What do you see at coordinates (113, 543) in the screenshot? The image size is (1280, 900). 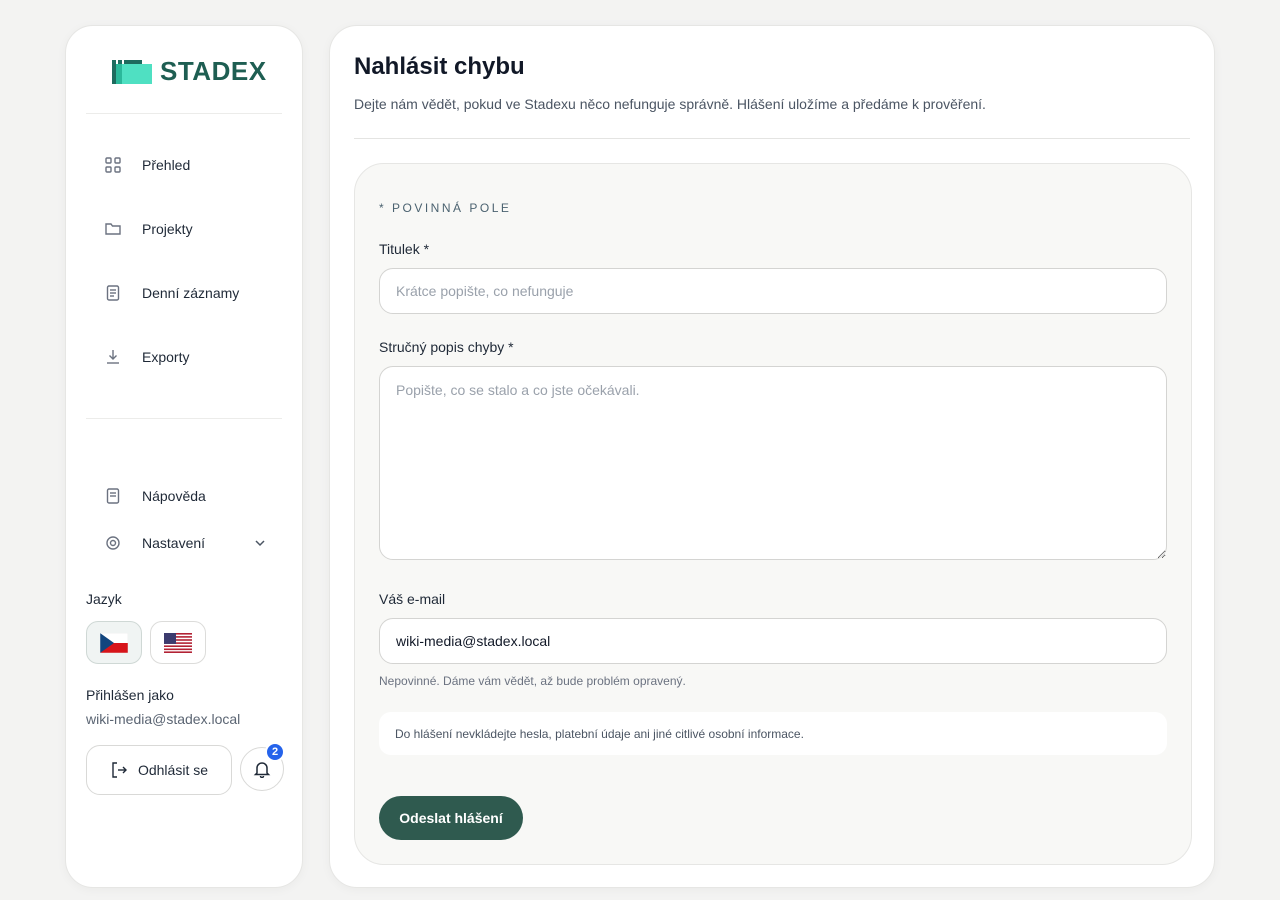 I see `gear-icon` at bounding box center [113, 543].